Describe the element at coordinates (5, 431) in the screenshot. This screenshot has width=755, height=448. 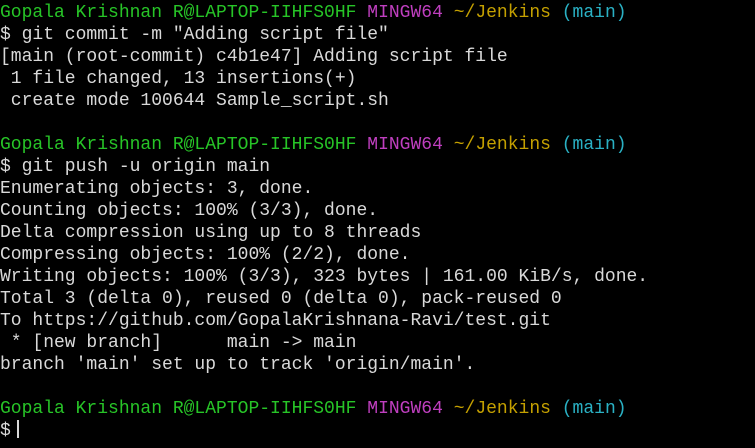
I see `prompt-symbol: $` at that location.